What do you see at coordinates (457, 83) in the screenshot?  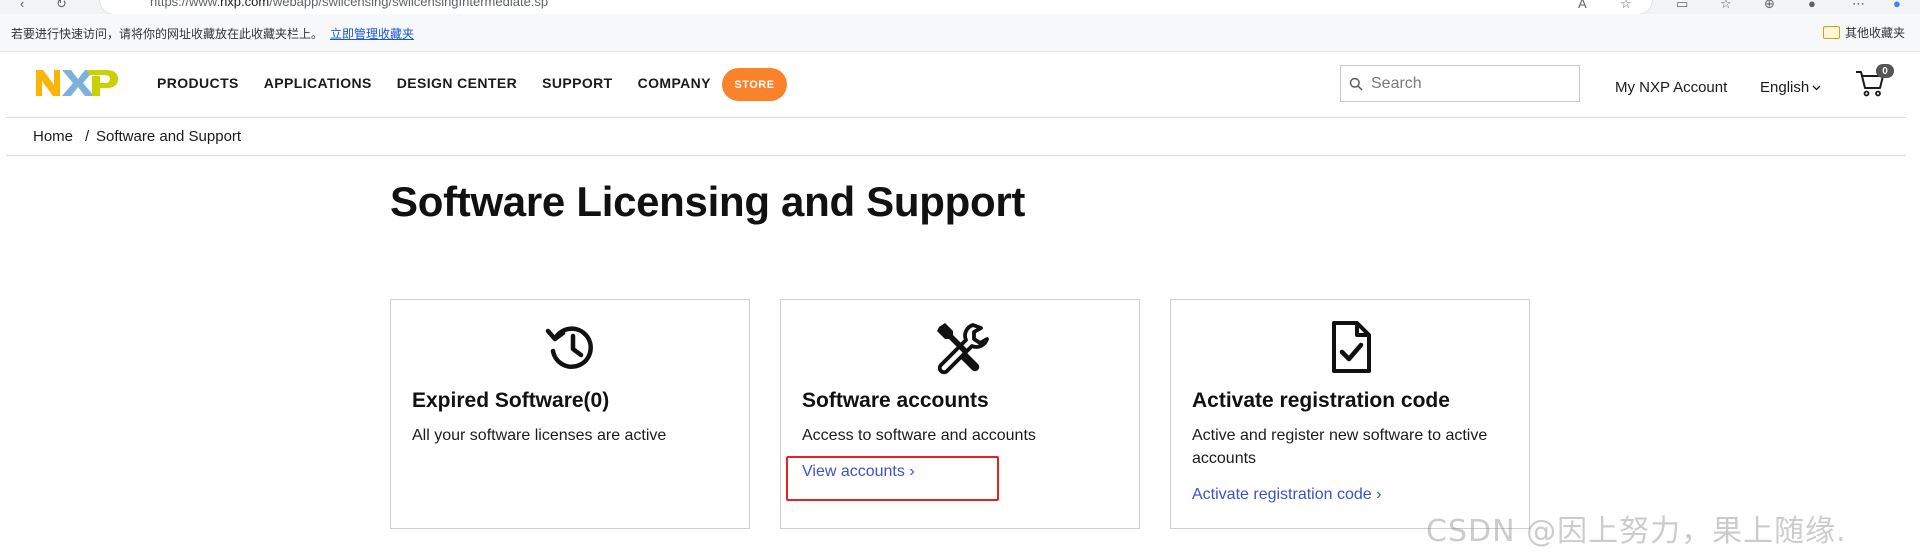 I see `nav-design-center: DESIGN CENTER` at bounding box center [457, 83].